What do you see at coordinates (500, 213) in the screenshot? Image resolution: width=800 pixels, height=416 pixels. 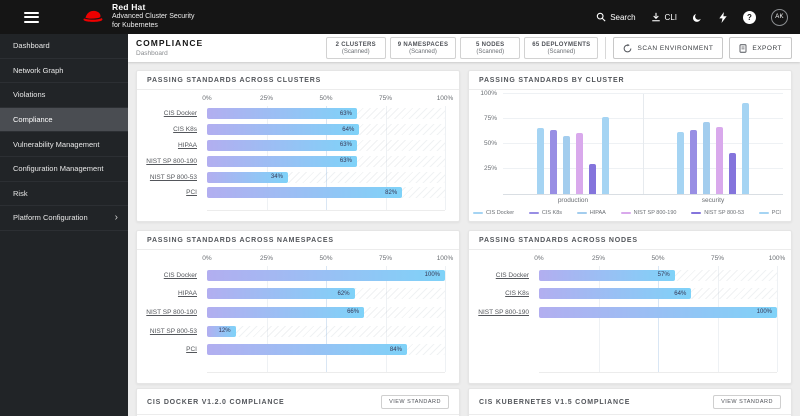 I see `legend-label: CIS Docker` at bounding box center [500, 213].